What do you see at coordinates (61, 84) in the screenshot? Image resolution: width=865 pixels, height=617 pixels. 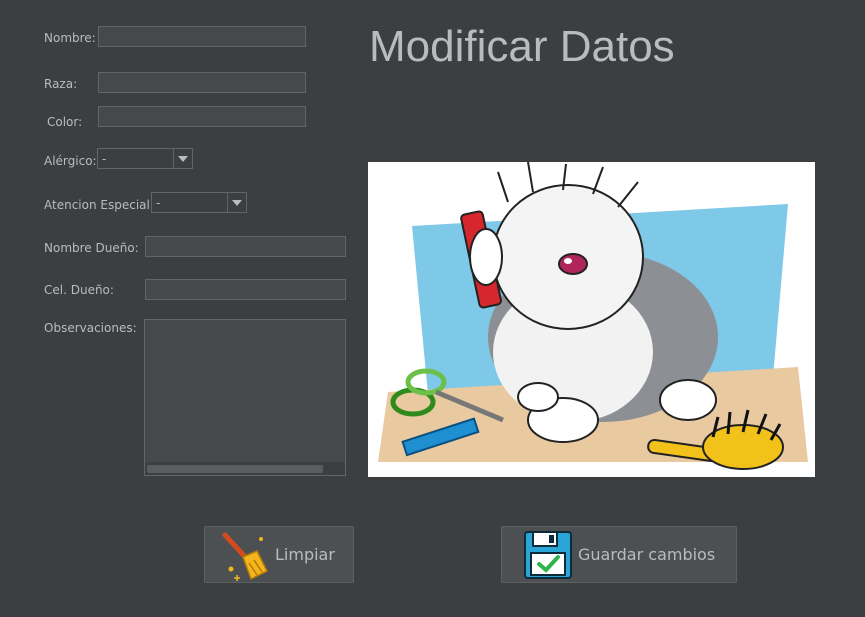 I see `raza-label: Raza:` at bounding box center [61, 84].